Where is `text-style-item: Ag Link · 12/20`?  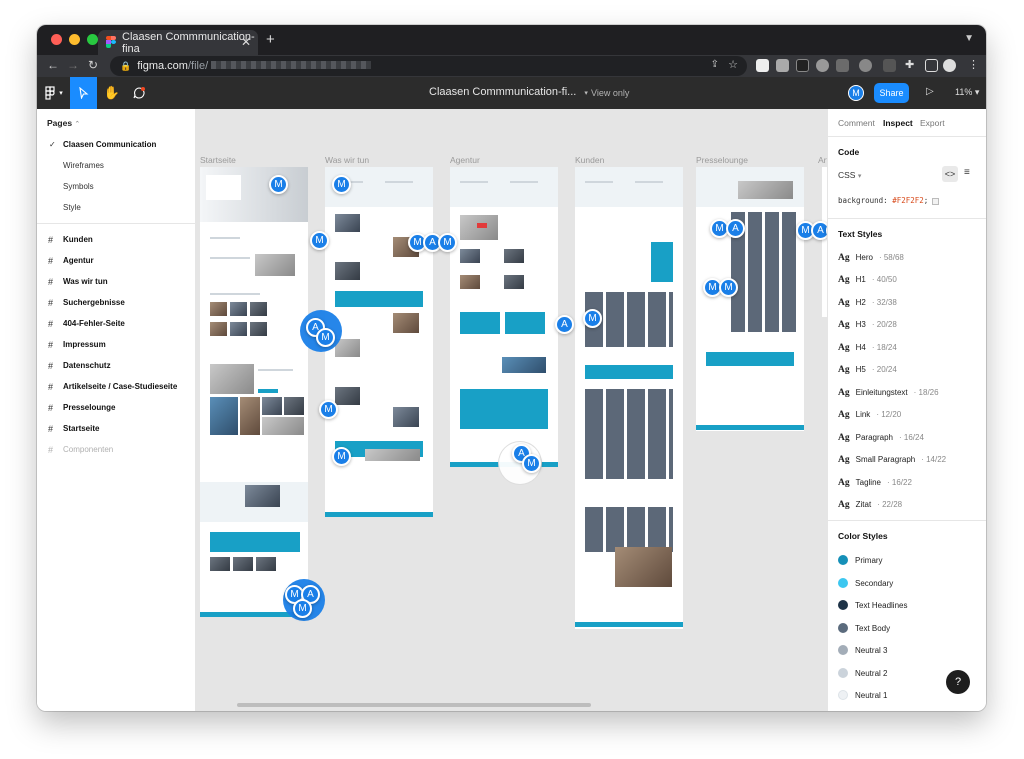
text-style-item: Ag Link · 12/20 is located at coordinates (869, 415).